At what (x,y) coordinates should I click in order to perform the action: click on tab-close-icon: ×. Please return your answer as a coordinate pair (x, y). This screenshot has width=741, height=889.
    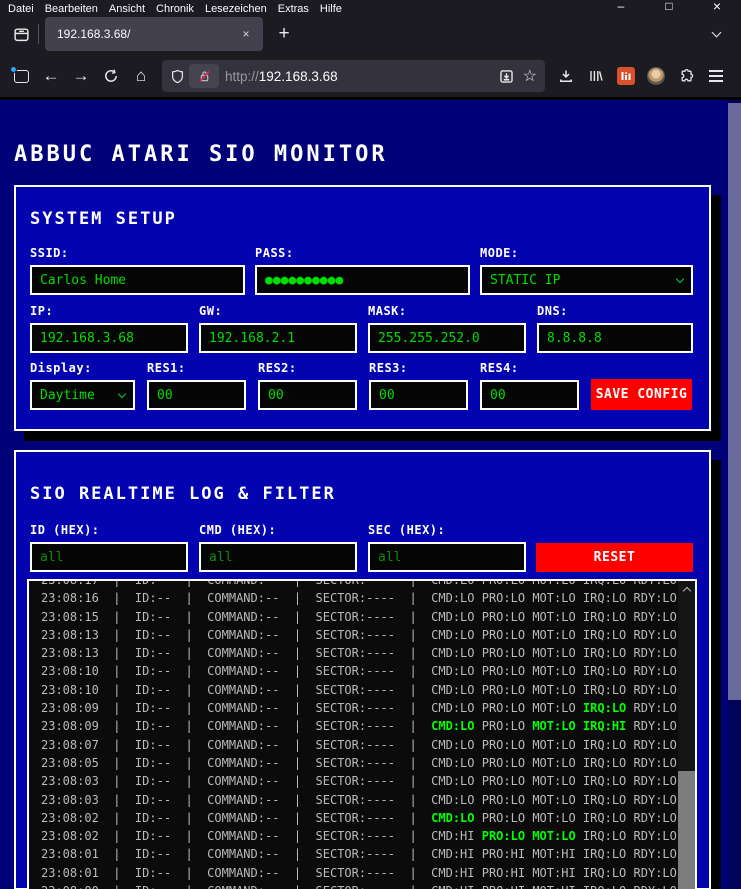
    Looking at the image, I should click on (246, 34).